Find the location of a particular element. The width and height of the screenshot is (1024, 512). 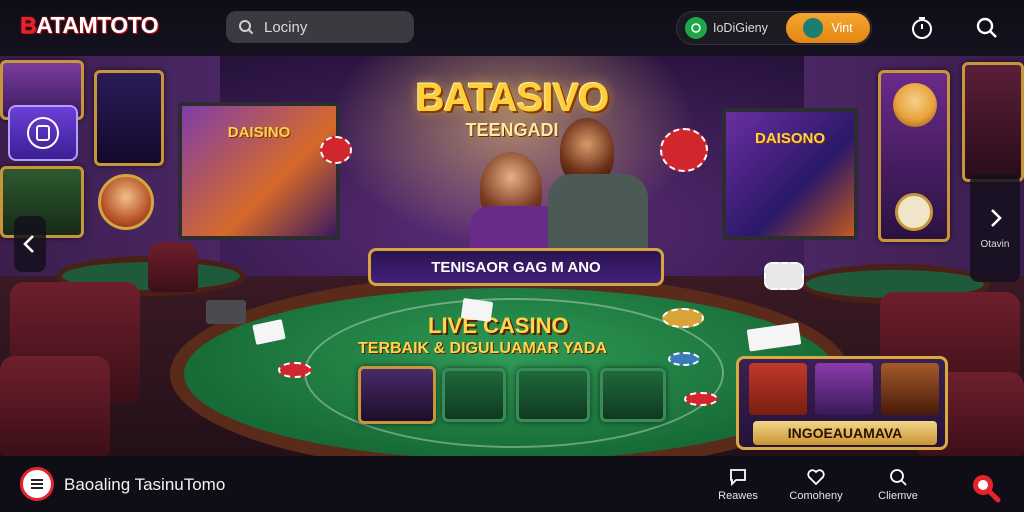

heart-icon is located at coordinates (816, 477).